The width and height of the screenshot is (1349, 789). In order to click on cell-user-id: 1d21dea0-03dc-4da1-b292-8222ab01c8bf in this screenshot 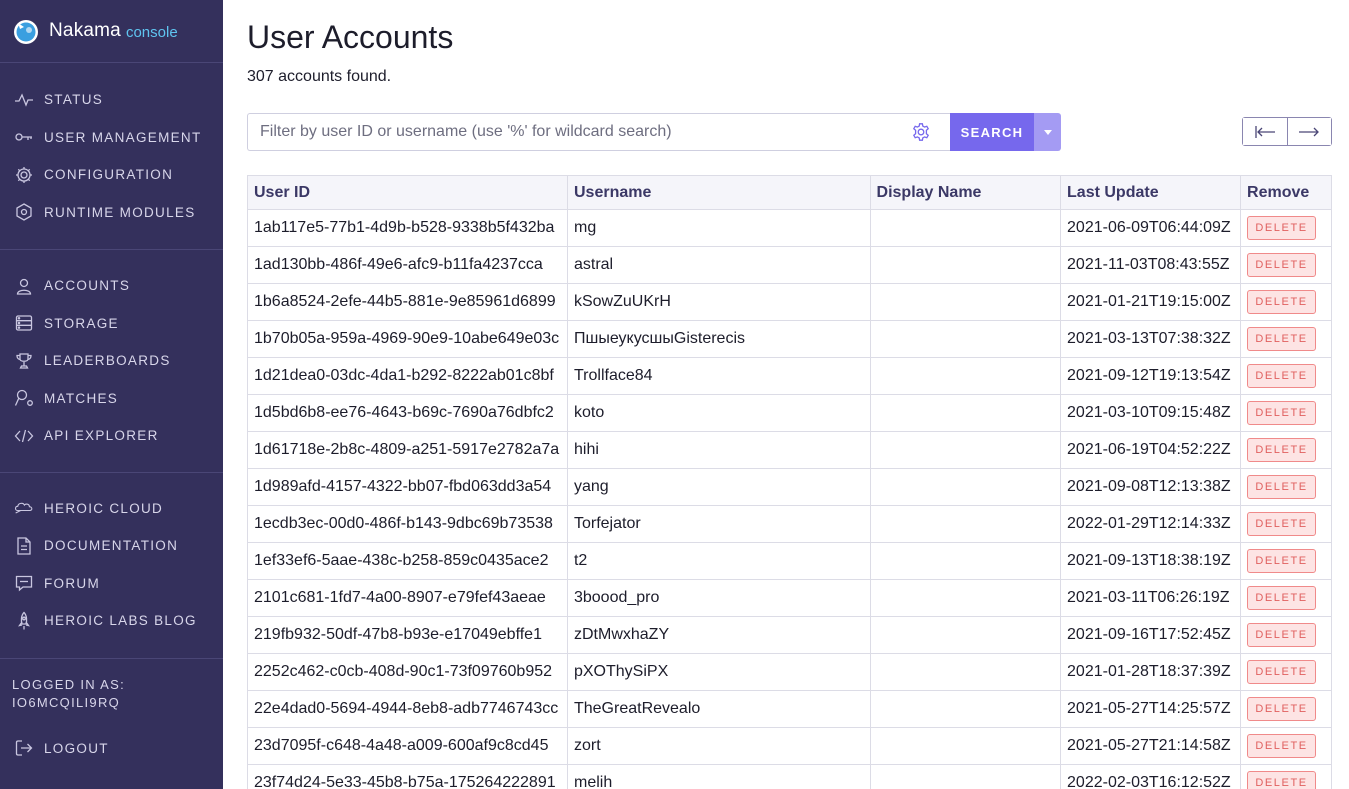, I will do `click(407, 376)`.